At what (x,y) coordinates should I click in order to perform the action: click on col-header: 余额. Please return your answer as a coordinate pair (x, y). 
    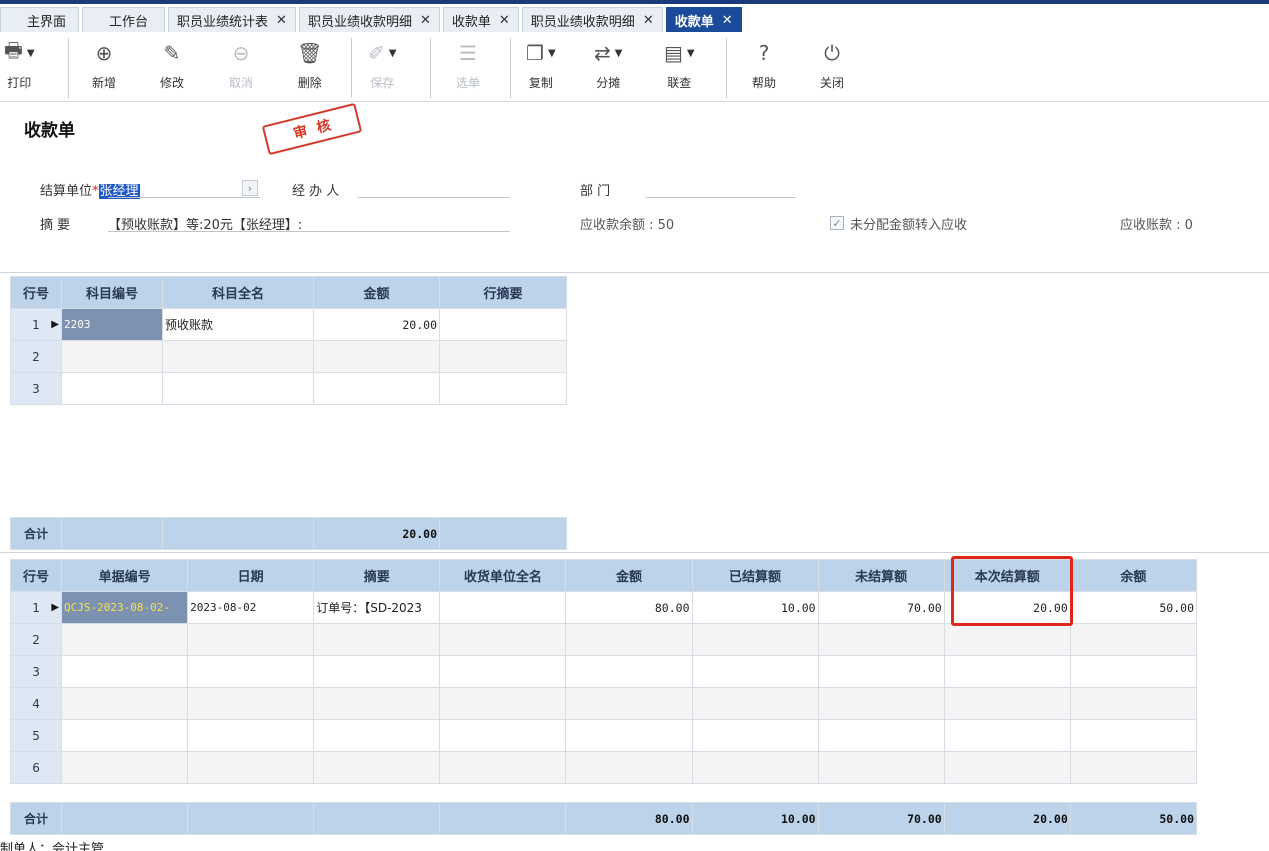
    Looking at the image, I should click on (1133, 575).